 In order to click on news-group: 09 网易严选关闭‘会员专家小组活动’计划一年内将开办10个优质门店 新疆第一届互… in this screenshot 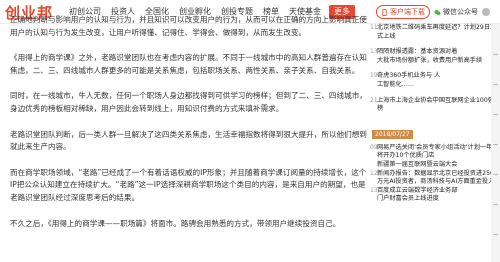, I will do `click(435, 174)`.